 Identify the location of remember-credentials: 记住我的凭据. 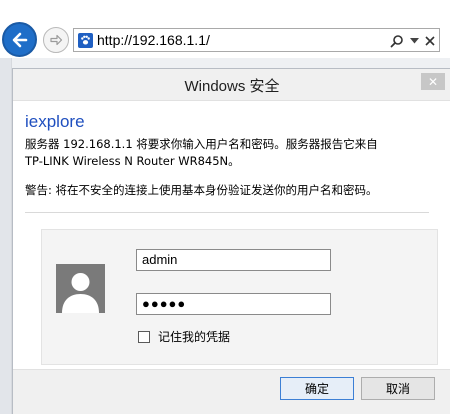
(184, 336).